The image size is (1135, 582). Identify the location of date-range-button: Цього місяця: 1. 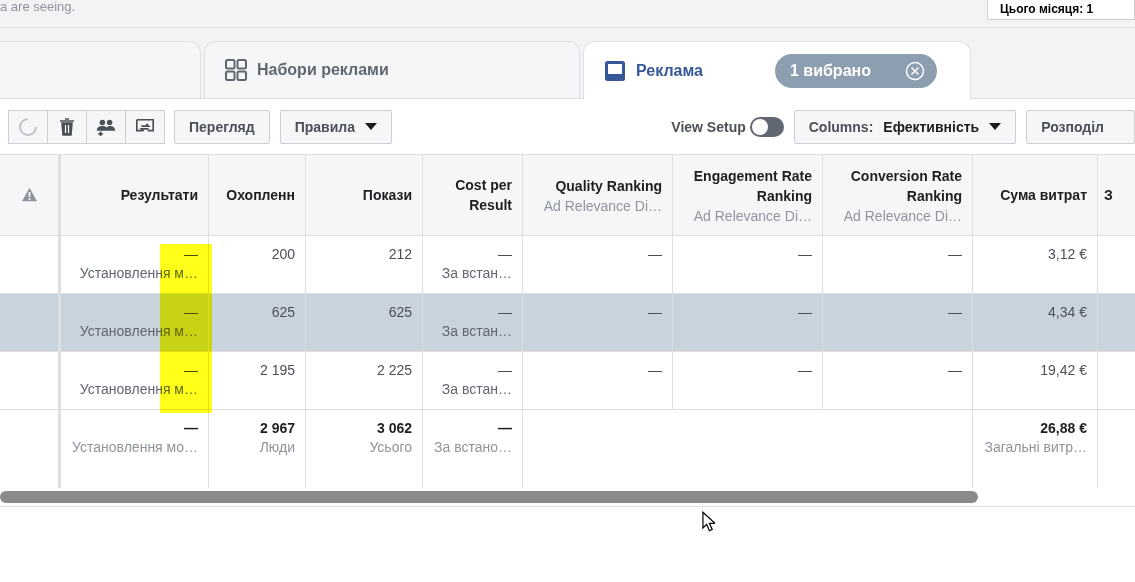
(1061, 10).